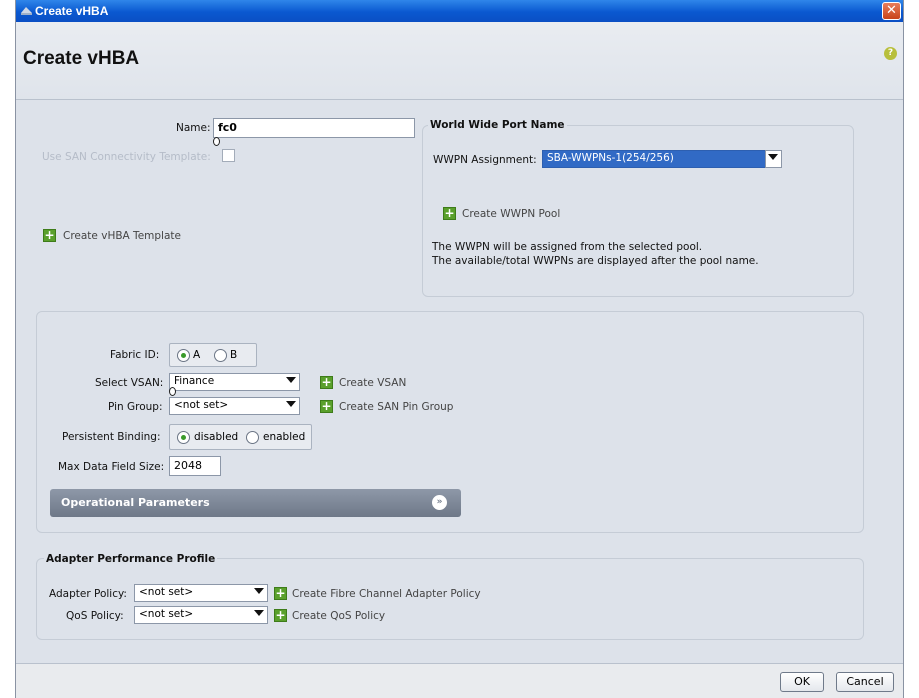 Image resolution: width=919 pixels, height=698 pixels. Describe the element at coordinates (135, 355) in the screenshot. I see `fabric-id-label: Fabric ID:` at that location.